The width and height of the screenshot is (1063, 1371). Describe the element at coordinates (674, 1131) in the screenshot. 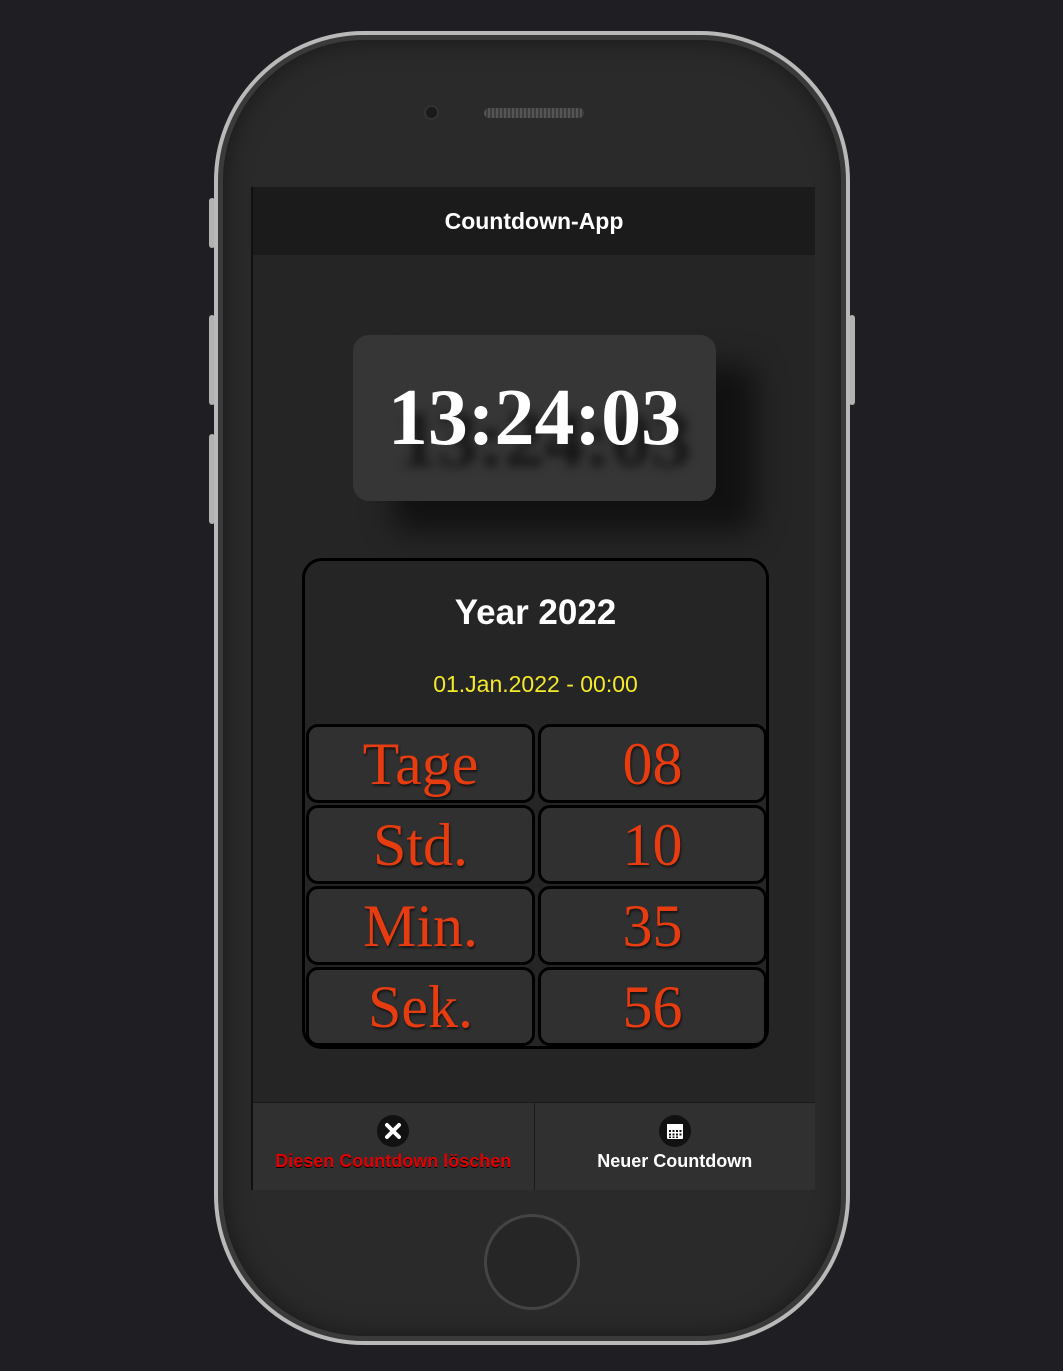

I see `calendar-icon` at that location.